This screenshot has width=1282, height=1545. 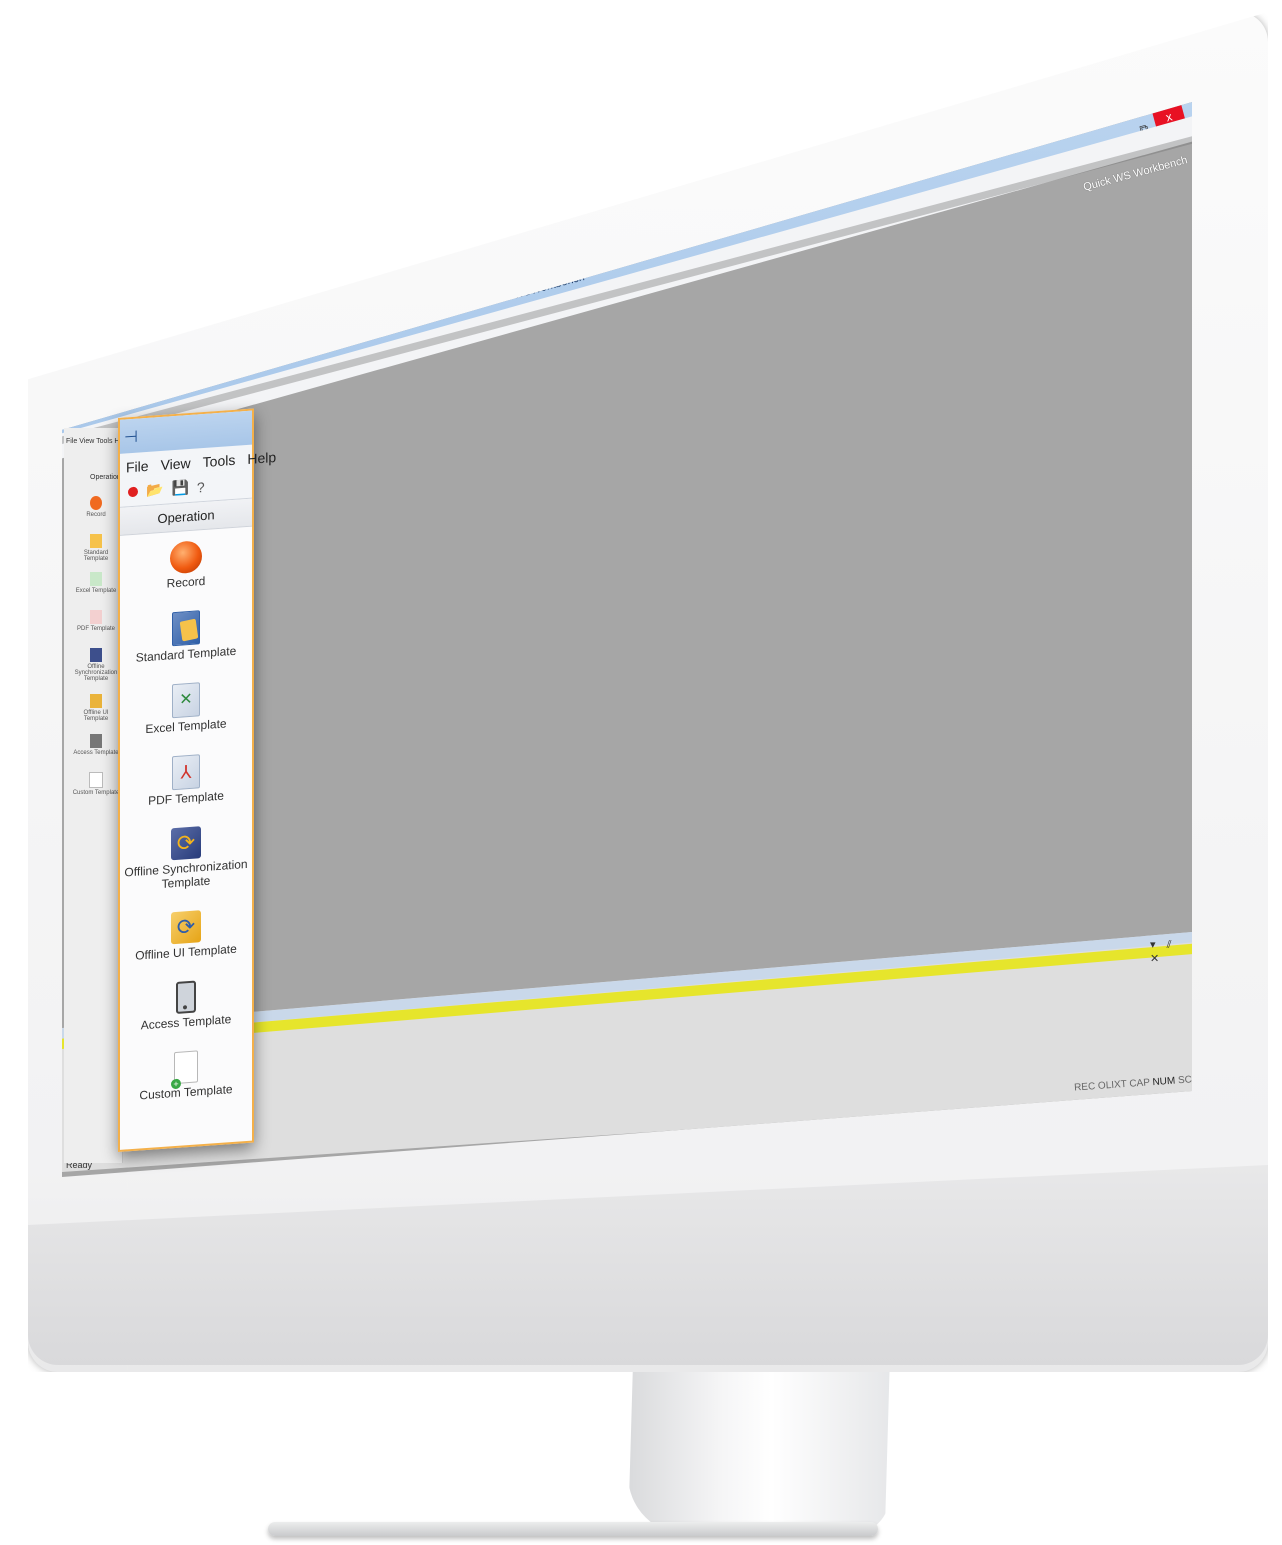 What do you see at coordinates (186, 873) in the screenshot?
I see `operation-label: Offline Synchronization Template` at bounding box center [186, 873].